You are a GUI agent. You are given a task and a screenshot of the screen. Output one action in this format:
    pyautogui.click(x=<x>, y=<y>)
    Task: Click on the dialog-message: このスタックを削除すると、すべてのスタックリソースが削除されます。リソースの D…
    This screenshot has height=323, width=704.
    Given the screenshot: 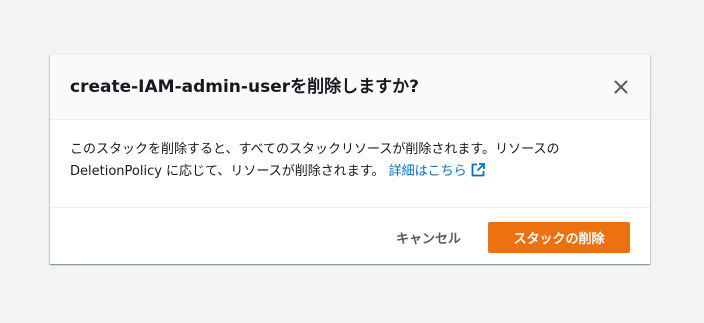 What is the action you would take?
    pyautogui.click(x=315, y=160)
    